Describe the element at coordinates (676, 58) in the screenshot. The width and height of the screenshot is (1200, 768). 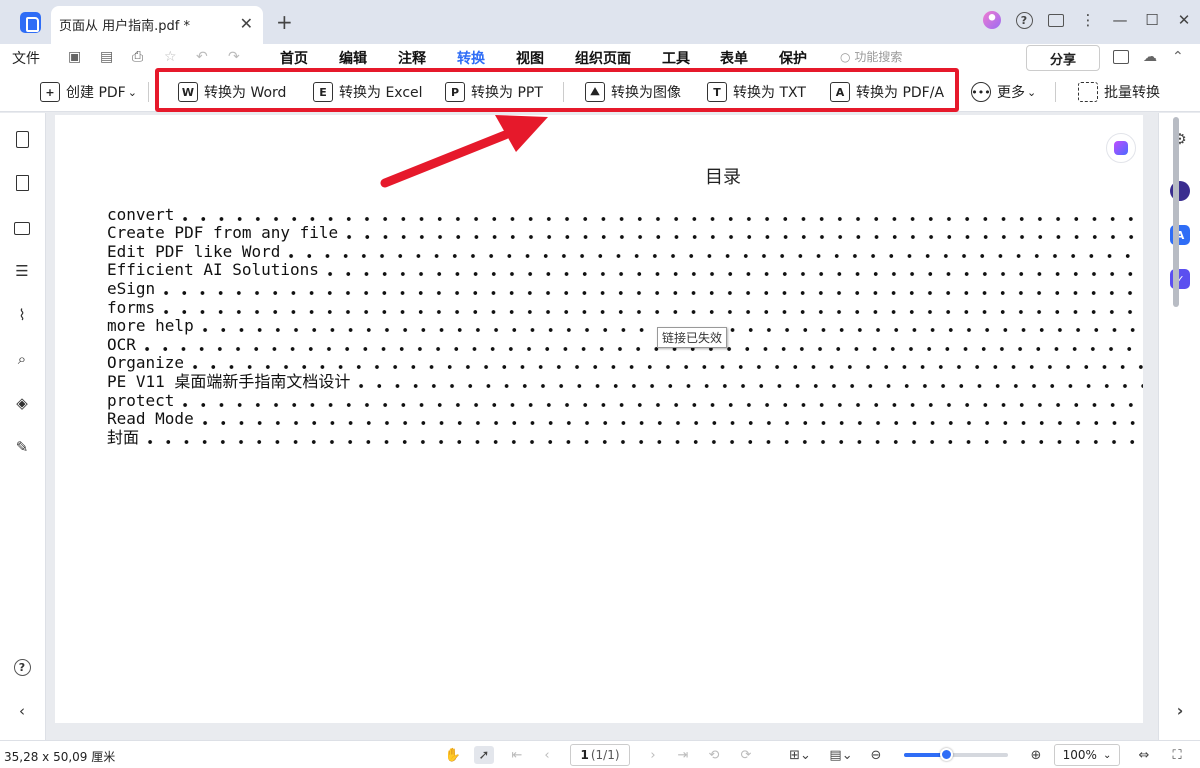
I see `menu-tools: 工具` at that location.